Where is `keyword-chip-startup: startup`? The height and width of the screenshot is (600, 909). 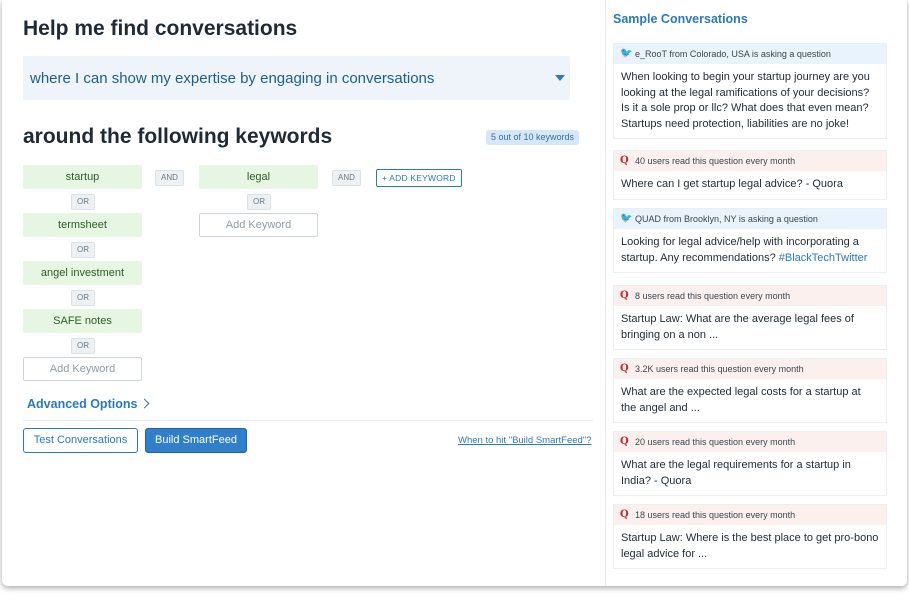 keyword-chip-startup: startup is located at coordinates (82, 177).